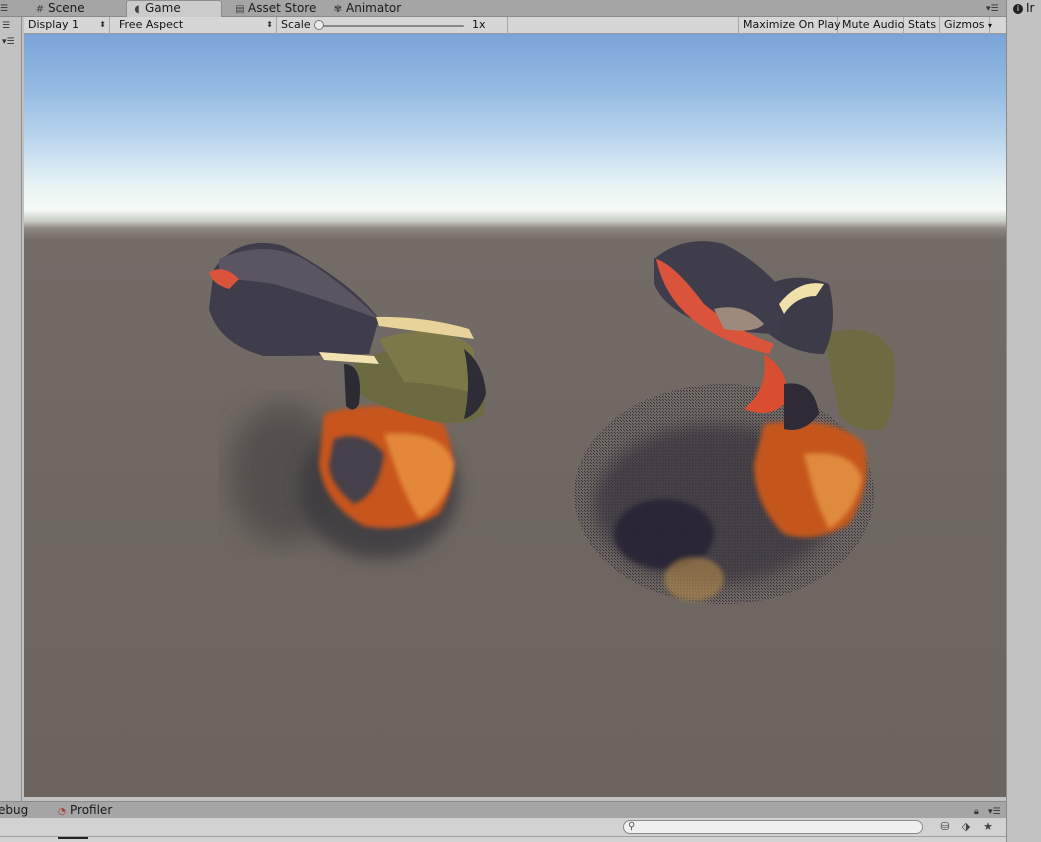  Describe the element at coordinates (137, 9) in the screenshot. I see `game-pacman-icon: ◖` at that location.